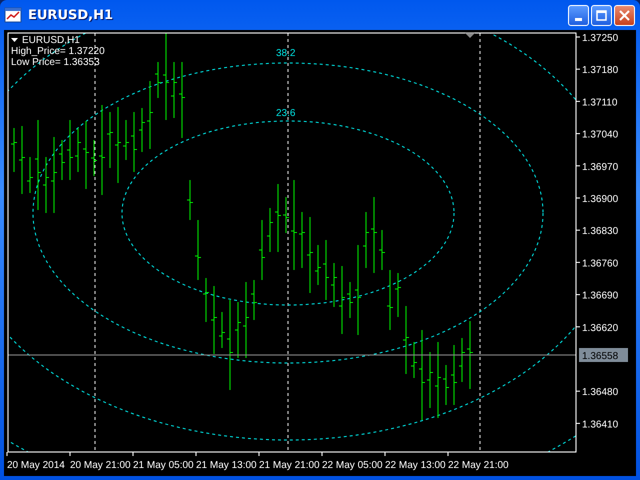  Describe the element at coordinates (600, 424) in the screenshot. I see `price-axis-label: 1.36410` at that location.